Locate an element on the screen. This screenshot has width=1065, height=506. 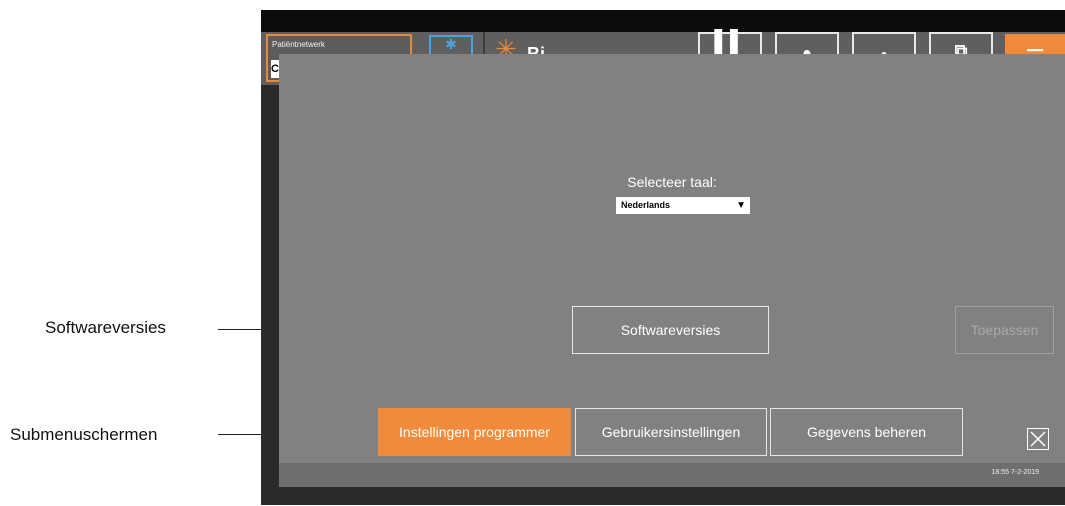
tab-gegevens-beheren: Gegevens beheren is located at coordinates (866, 432).